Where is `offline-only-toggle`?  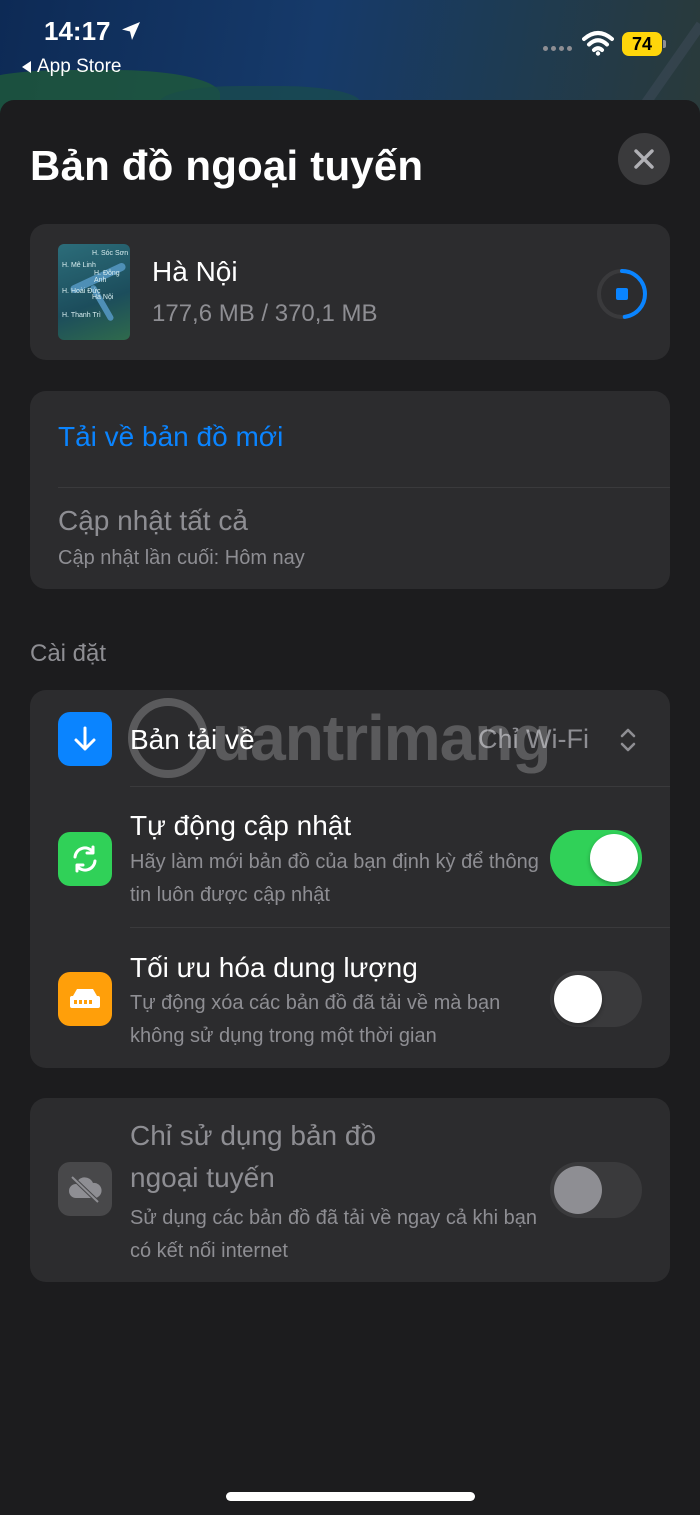
offline-only-toggle is located at coordinates (596, 1190).